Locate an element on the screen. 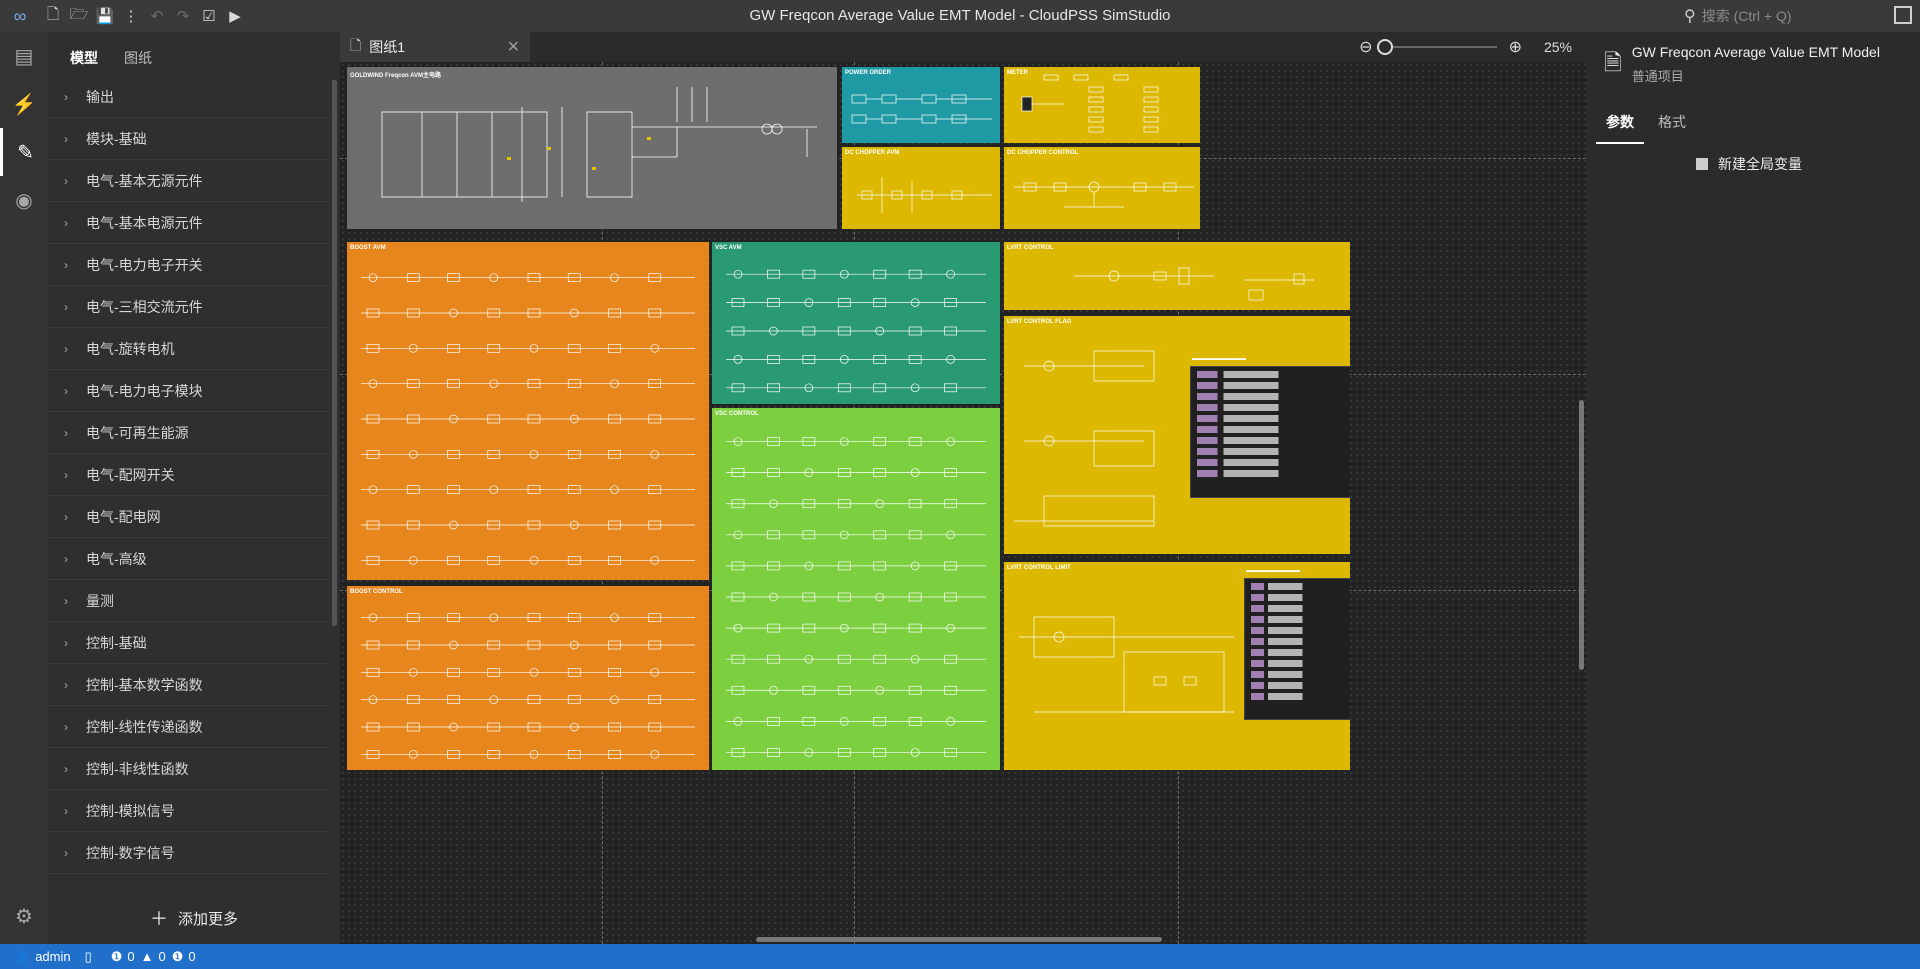 This screenshot has width=1920, height=969. diagram-block-meter: METER is located at coordinates (1102, 105).